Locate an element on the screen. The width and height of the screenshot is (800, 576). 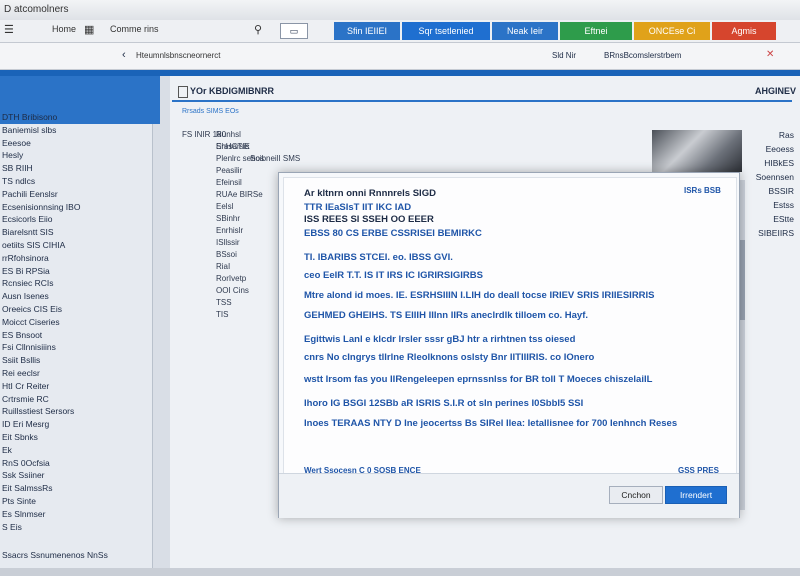
background-line: ISllssir is located at coordinates (228, 242).